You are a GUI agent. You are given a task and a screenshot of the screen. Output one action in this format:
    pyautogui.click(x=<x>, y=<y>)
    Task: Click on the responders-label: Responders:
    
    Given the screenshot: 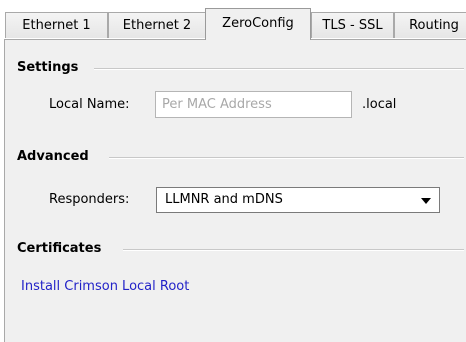 What is the action you would take?
    pyautogui.click(x=89, y=199)
    